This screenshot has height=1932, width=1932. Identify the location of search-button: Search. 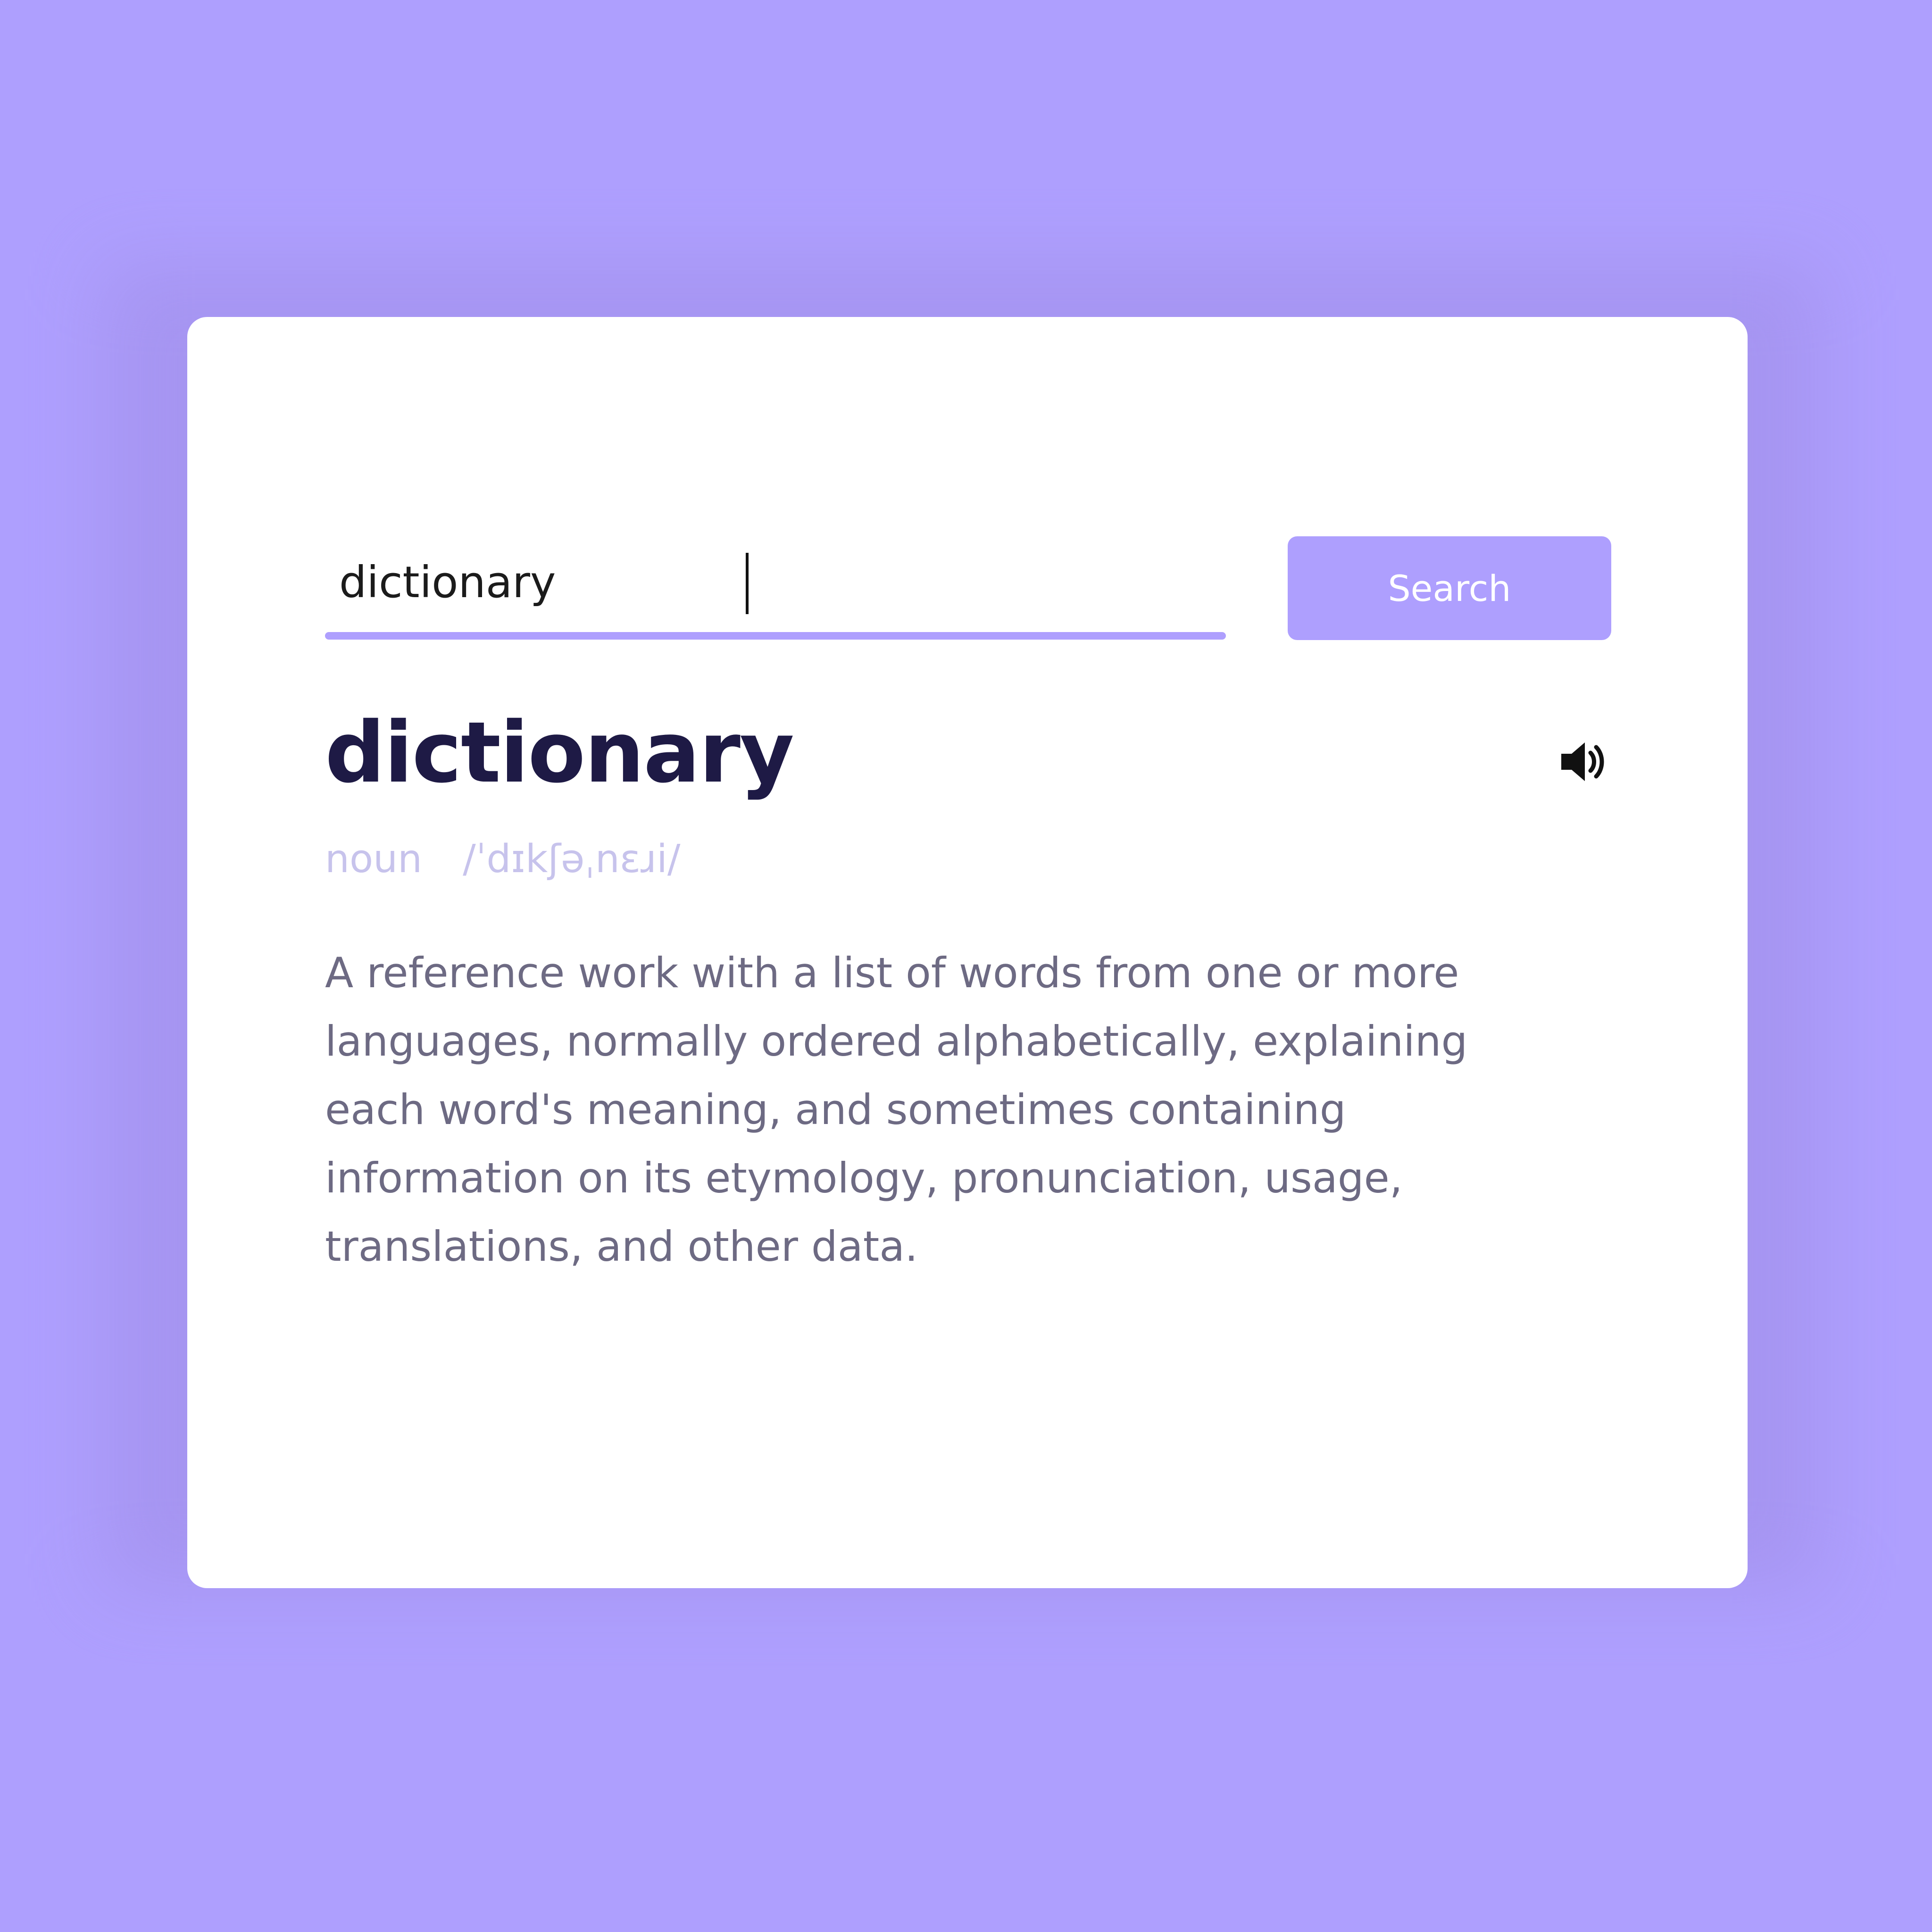
(1449, 588).